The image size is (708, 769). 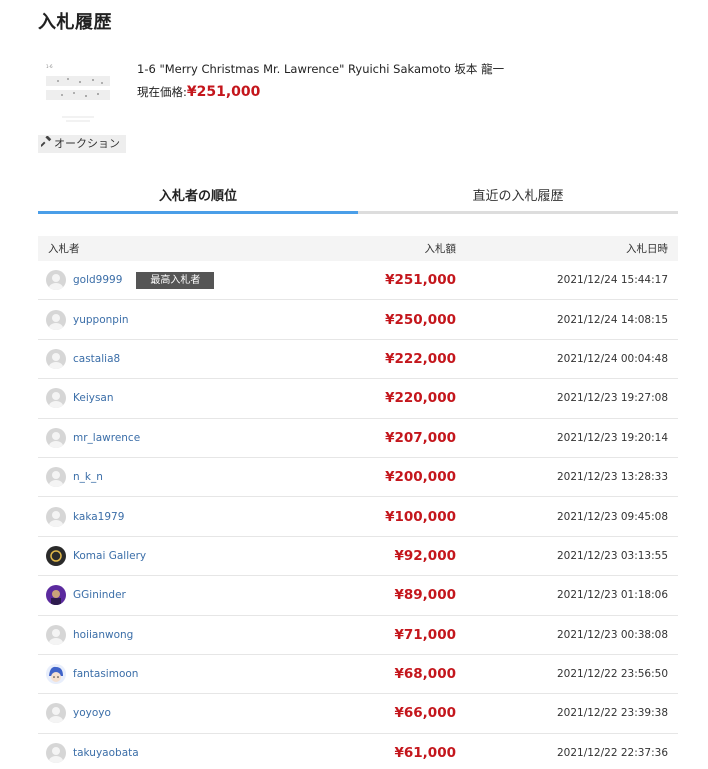 What do you see at coordinates (425, 713) in the screenshot?
I see `bid-amount: ¥66,000` at bounding box center [425, 713].